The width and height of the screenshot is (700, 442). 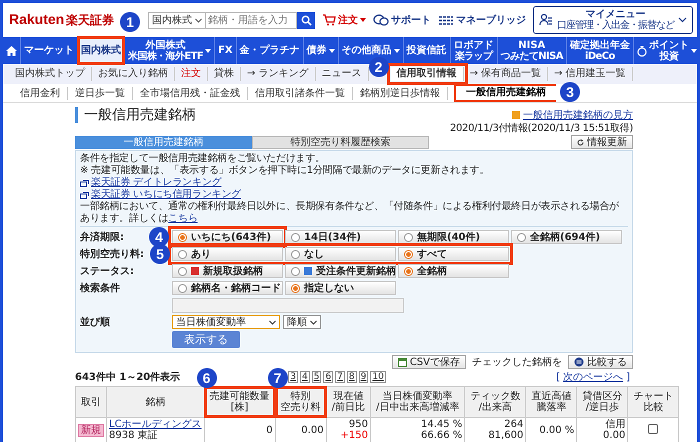 What do you see at coordinates (453, 271) in the screenshot?
I see `radio-option: 全銘柄` at bounding box center [453, 271].